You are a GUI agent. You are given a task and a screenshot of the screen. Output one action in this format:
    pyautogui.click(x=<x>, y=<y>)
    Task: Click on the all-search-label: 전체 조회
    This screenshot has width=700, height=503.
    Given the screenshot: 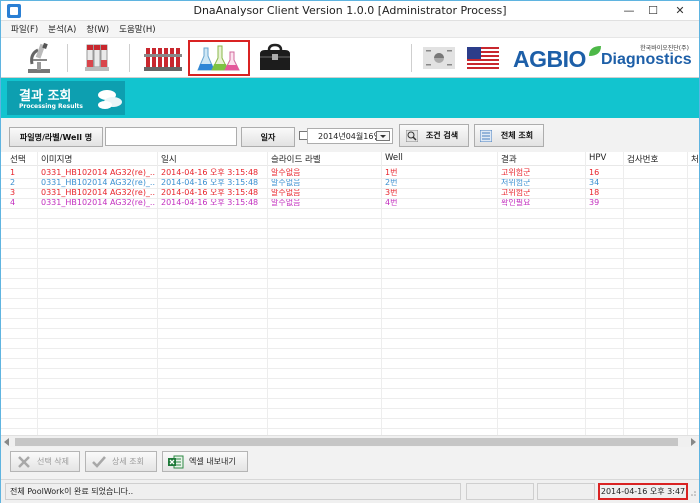 What is the action you would take?
    pyautogui.click(x=517, y=135)
    